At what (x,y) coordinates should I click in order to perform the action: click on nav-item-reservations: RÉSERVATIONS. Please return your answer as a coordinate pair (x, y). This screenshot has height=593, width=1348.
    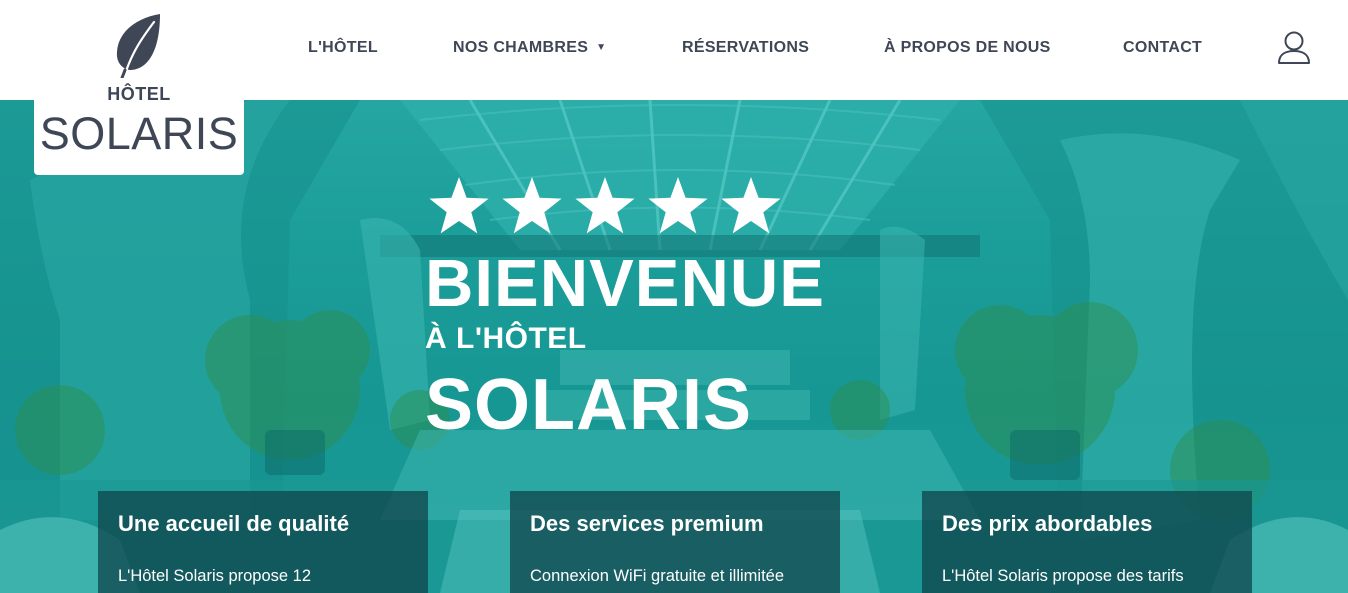
    Looking at the image, I should click on (745, 48).